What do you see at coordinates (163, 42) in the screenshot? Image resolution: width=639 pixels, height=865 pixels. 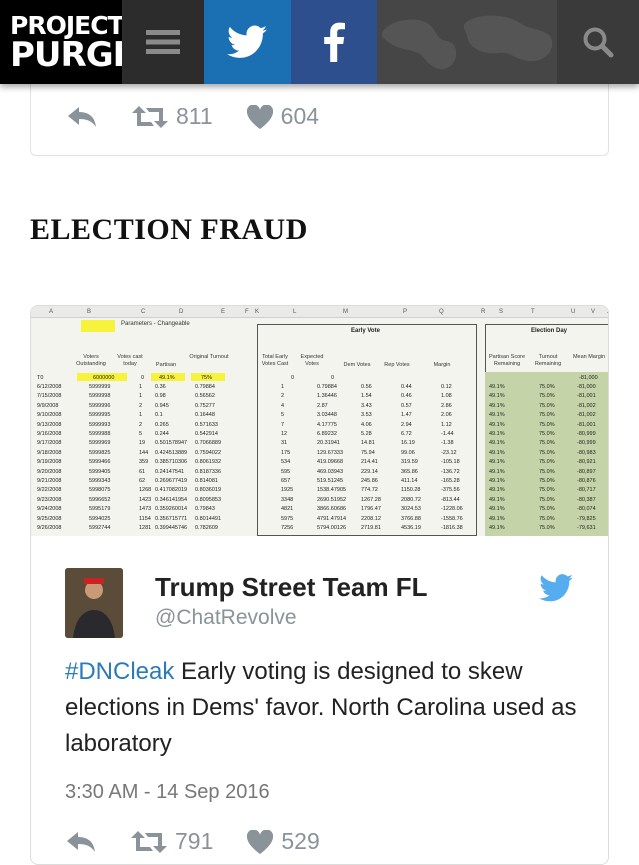 I see `menu-button` at bounding box center [163, 42].